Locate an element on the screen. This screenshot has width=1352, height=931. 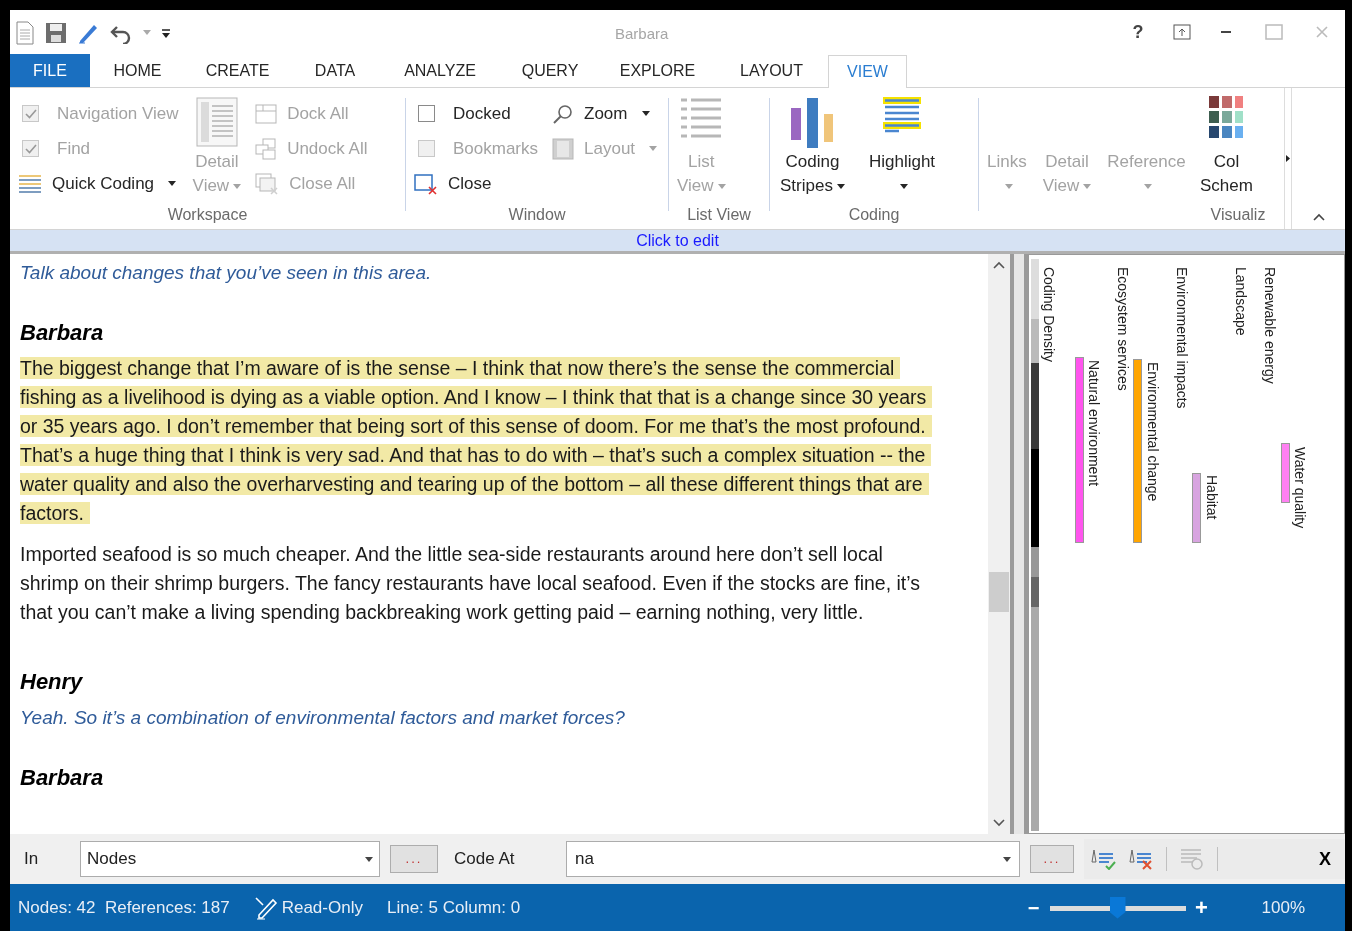
close-panel-button: X is located at coordinates (1325, 859).